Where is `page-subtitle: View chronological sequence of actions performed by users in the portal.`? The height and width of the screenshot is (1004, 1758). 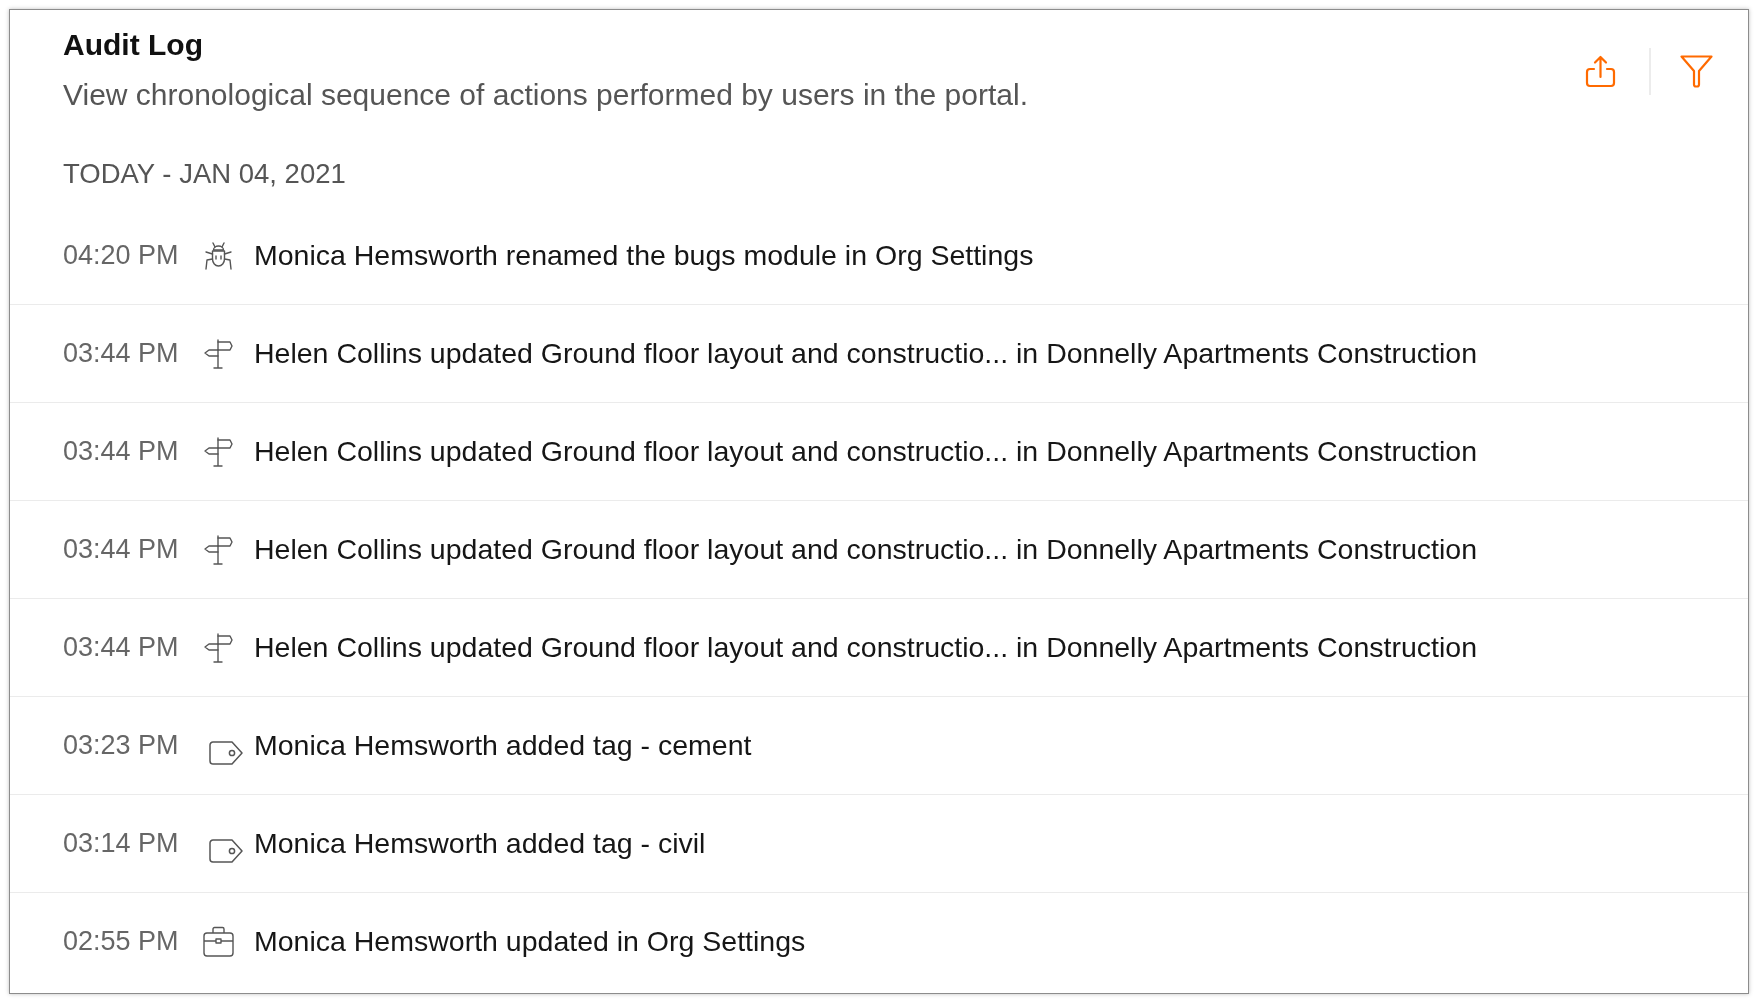
page-subtitle: View chronological sequence of actions performed by users in the portal. is located at coordinates (545, 95).